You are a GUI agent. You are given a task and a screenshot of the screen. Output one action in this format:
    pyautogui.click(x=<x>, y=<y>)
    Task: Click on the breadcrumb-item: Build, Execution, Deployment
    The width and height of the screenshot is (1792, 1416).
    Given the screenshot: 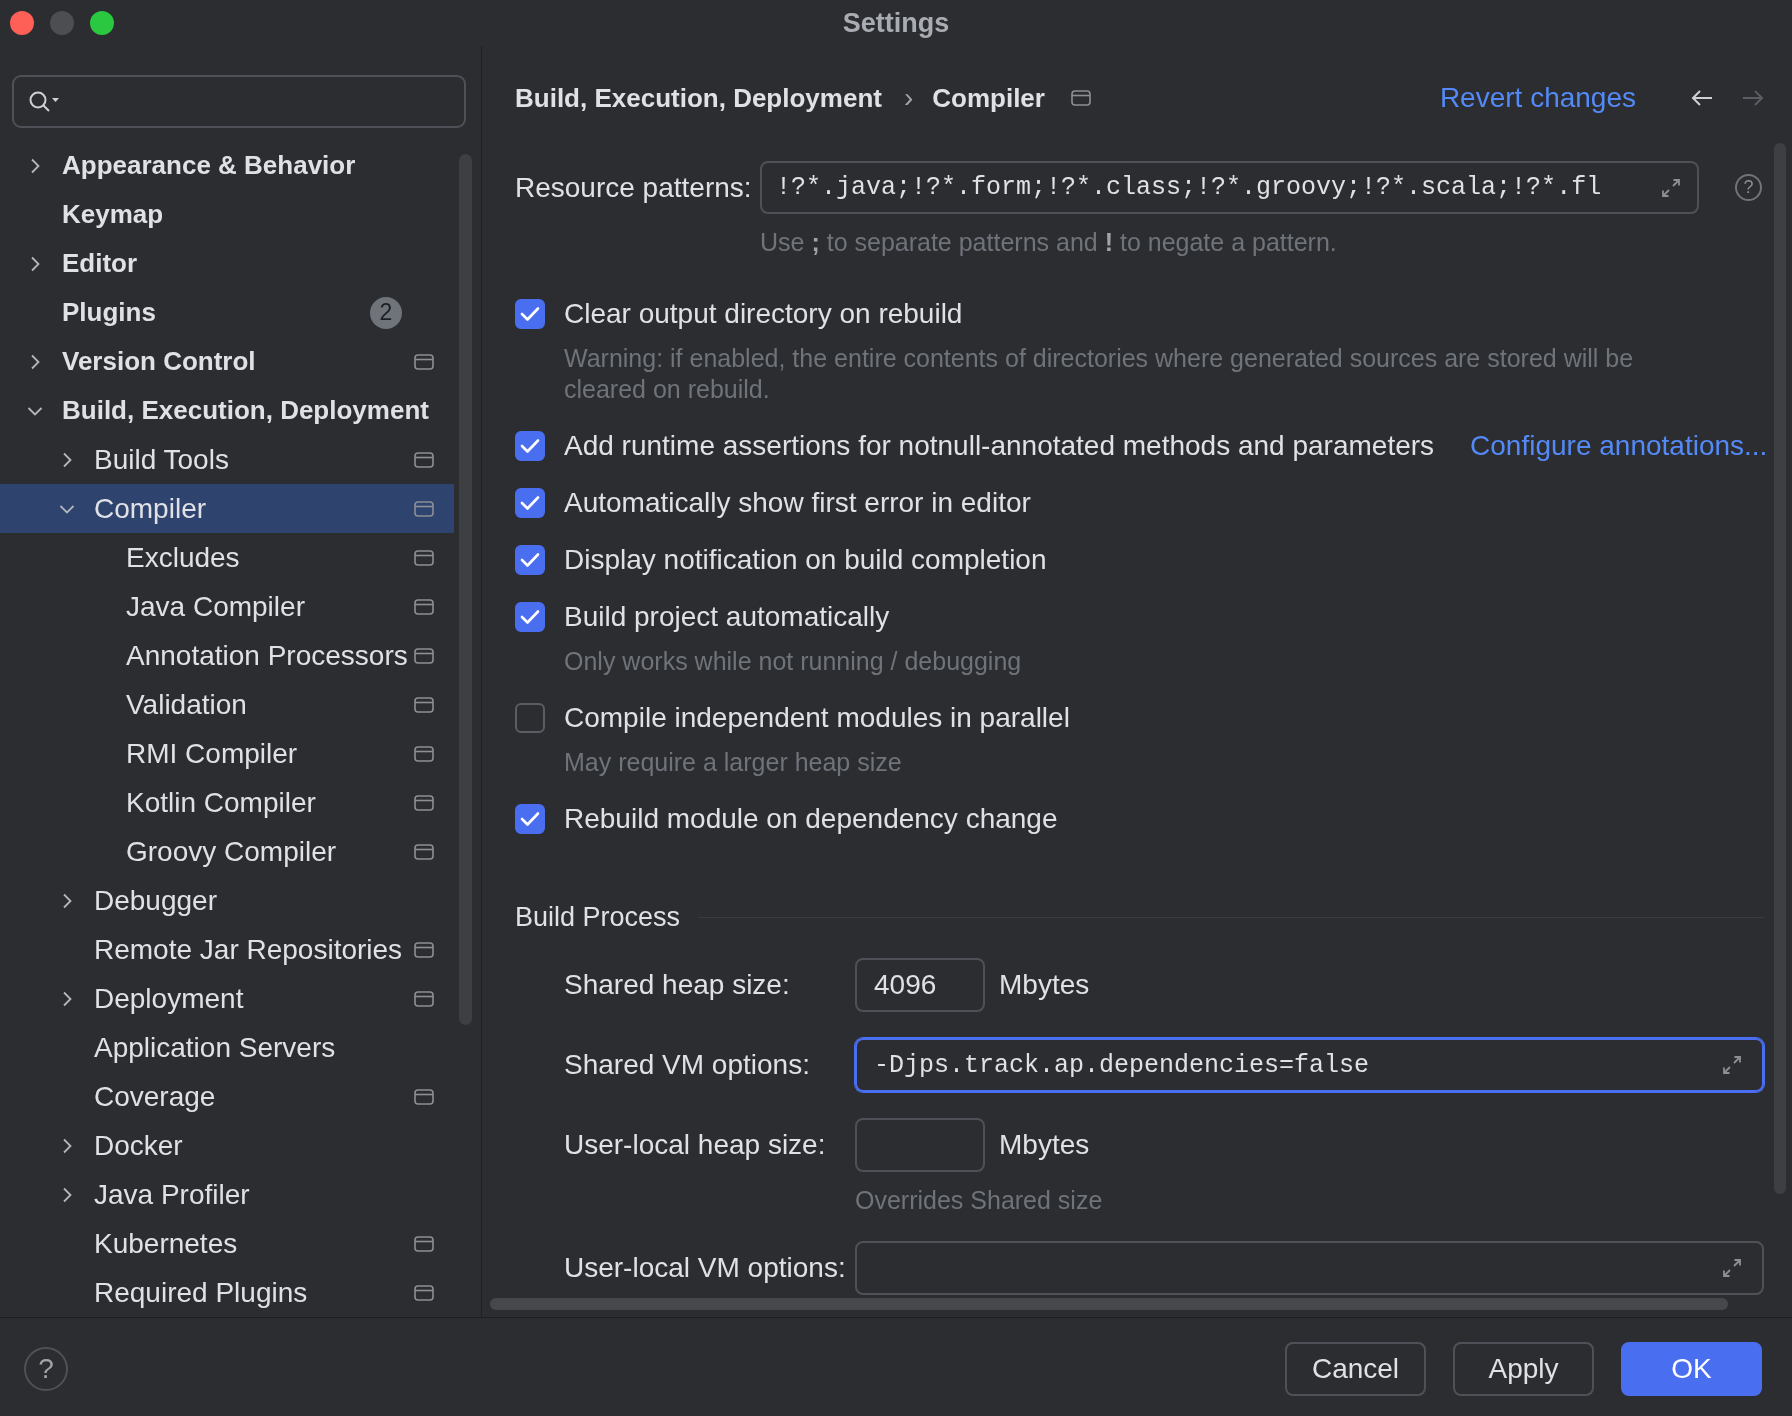 What is the action you would take?
    pyautogui.click(x=698, y=98)
    